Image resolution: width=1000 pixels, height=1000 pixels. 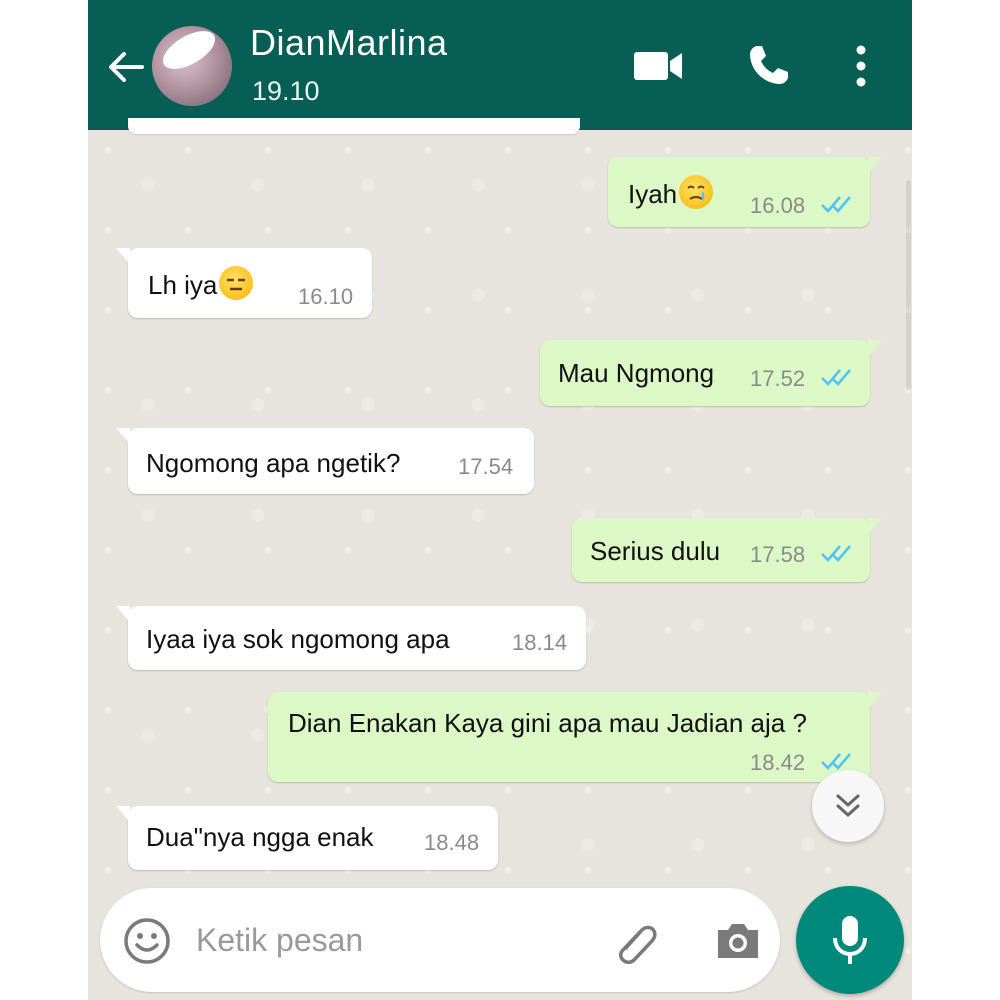 What do you see at coordinates (696, 192) in the screenshot?
I see `crying-face-emoji` at bounding box center [696, 192].